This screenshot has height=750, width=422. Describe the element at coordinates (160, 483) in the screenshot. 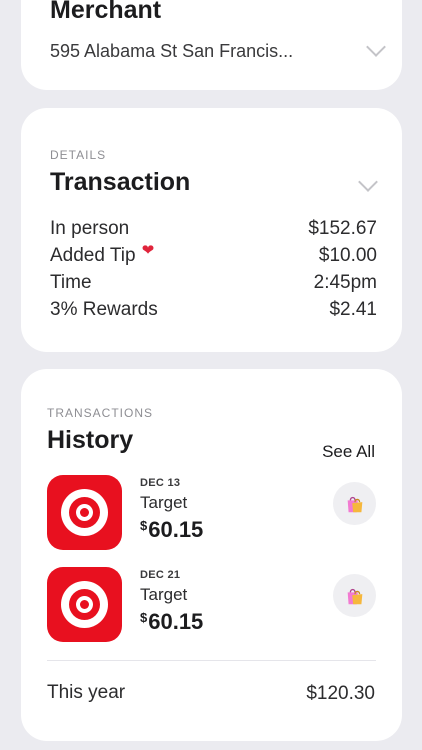

I see `transaction-date: DEC 13` at that location.